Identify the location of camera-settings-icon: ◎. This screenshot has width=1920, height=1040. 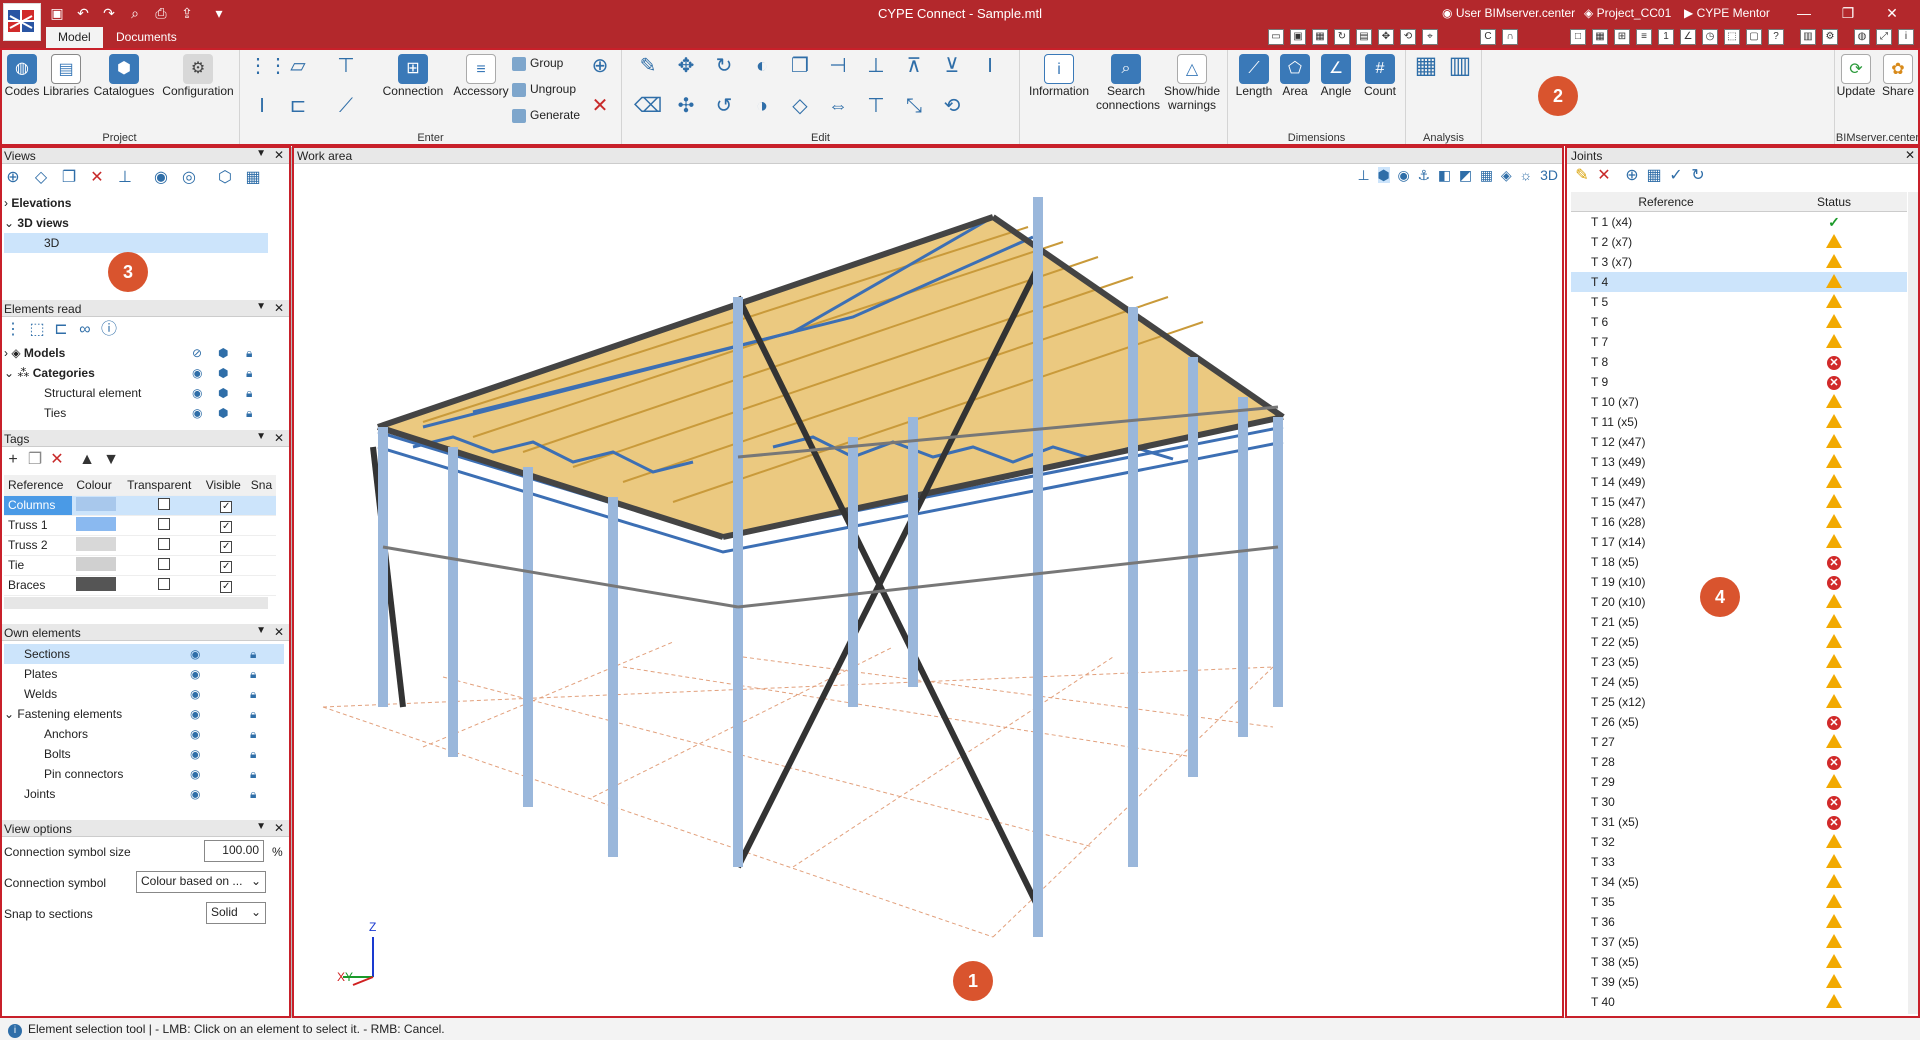
(189, 178).